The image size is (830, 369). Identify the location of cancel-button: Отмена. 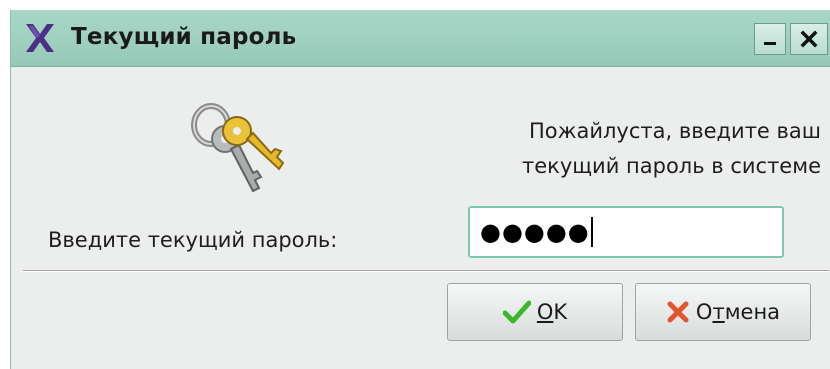
(723, 312).